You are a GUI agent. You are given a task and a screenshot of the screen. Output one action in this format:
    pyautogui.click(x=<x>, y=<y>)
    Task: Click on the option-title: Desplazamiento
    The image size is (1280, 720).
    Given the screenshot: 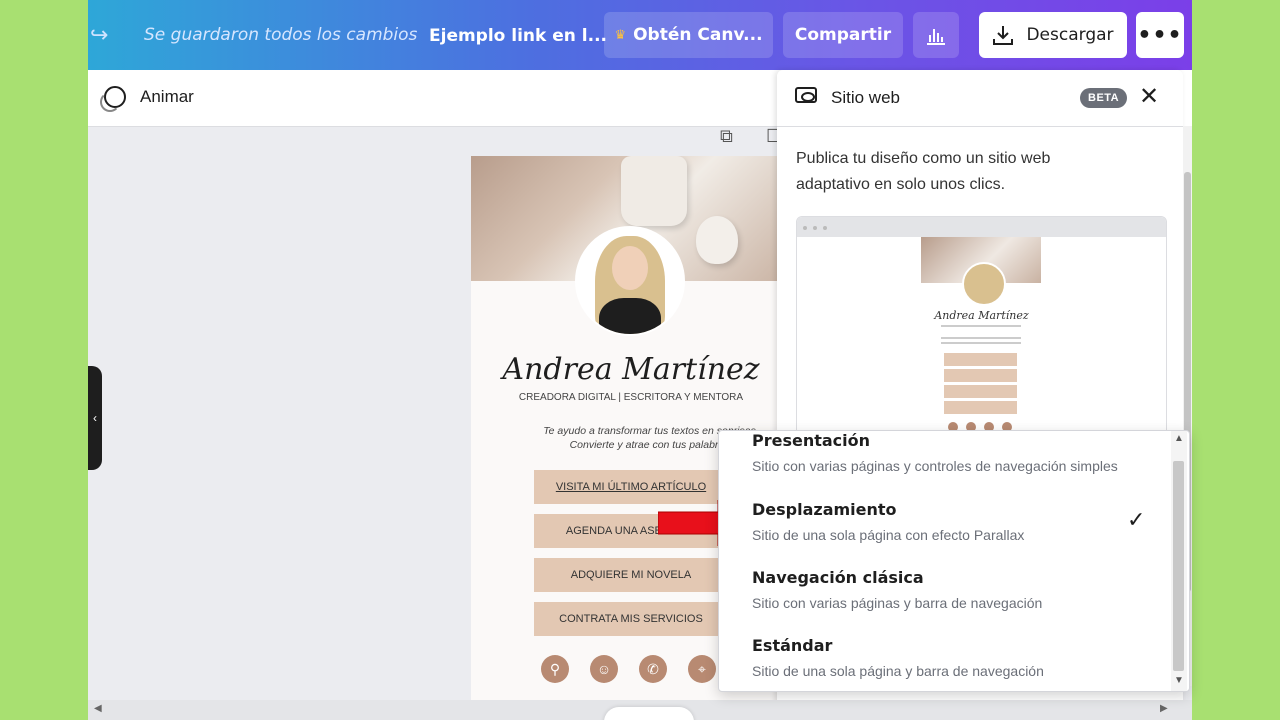 What is the action you would take?
    pyautogui.click(x=824, y=509)
    